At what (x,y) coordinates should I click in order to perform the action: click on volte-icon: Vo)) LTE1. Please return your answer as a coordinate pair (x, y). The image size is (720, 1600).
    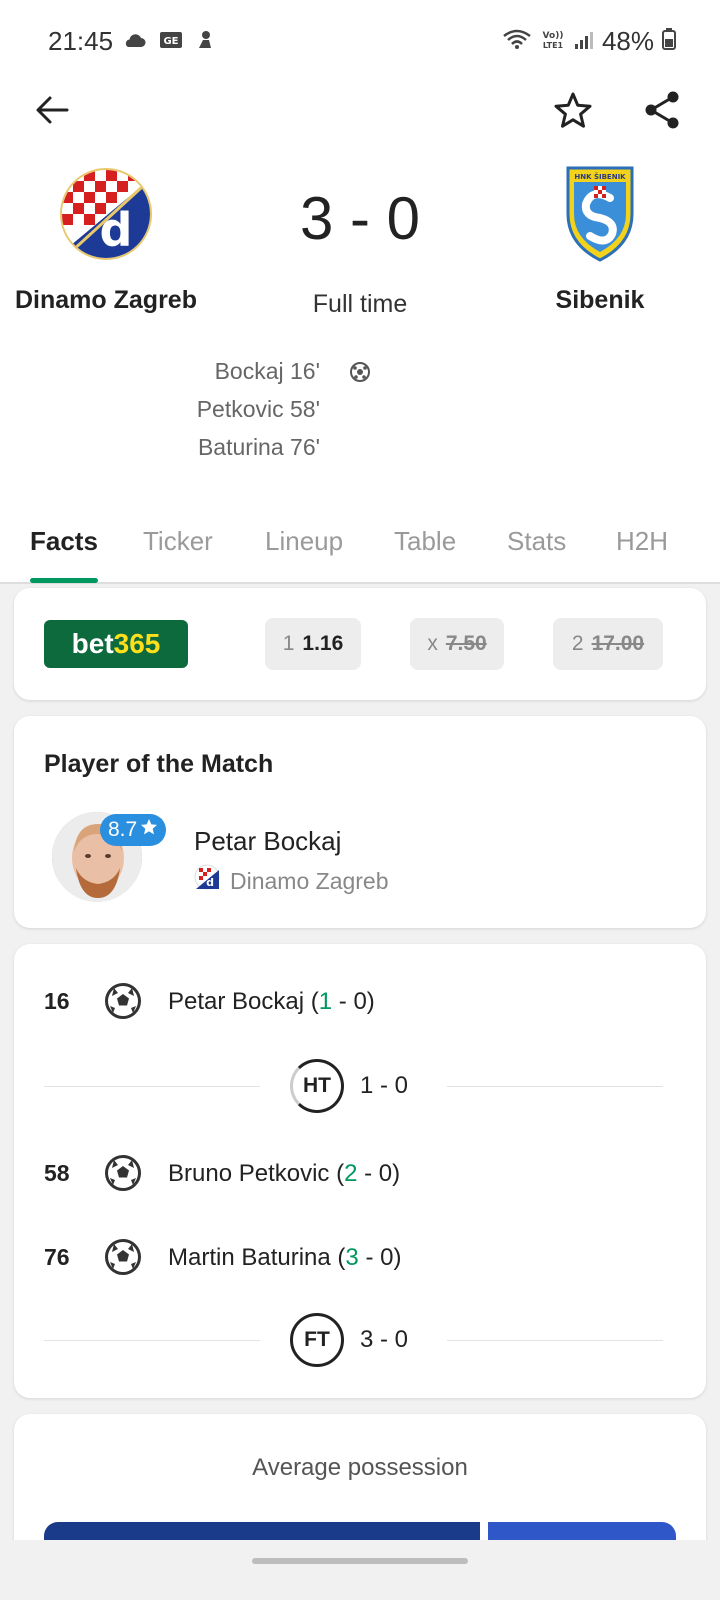
    Looking at the image, I should click on (553, 41).